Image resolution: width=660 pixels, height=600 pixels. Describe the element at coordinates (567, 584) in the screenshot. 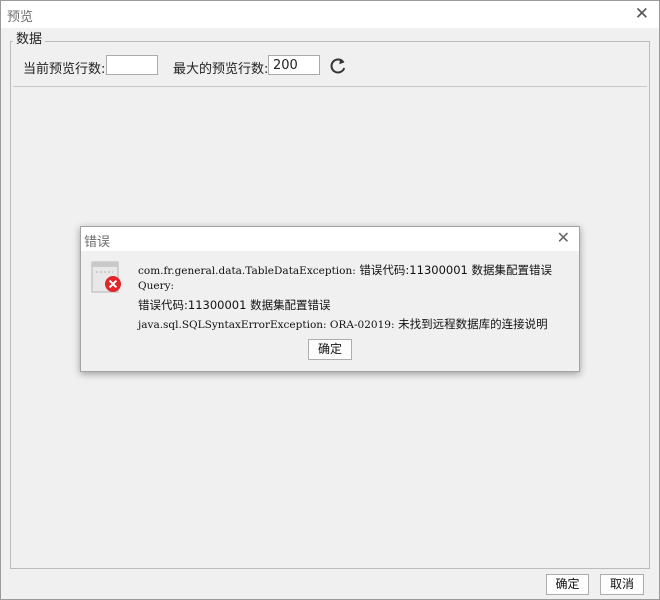

I see `ok-button: 确定` at that location.